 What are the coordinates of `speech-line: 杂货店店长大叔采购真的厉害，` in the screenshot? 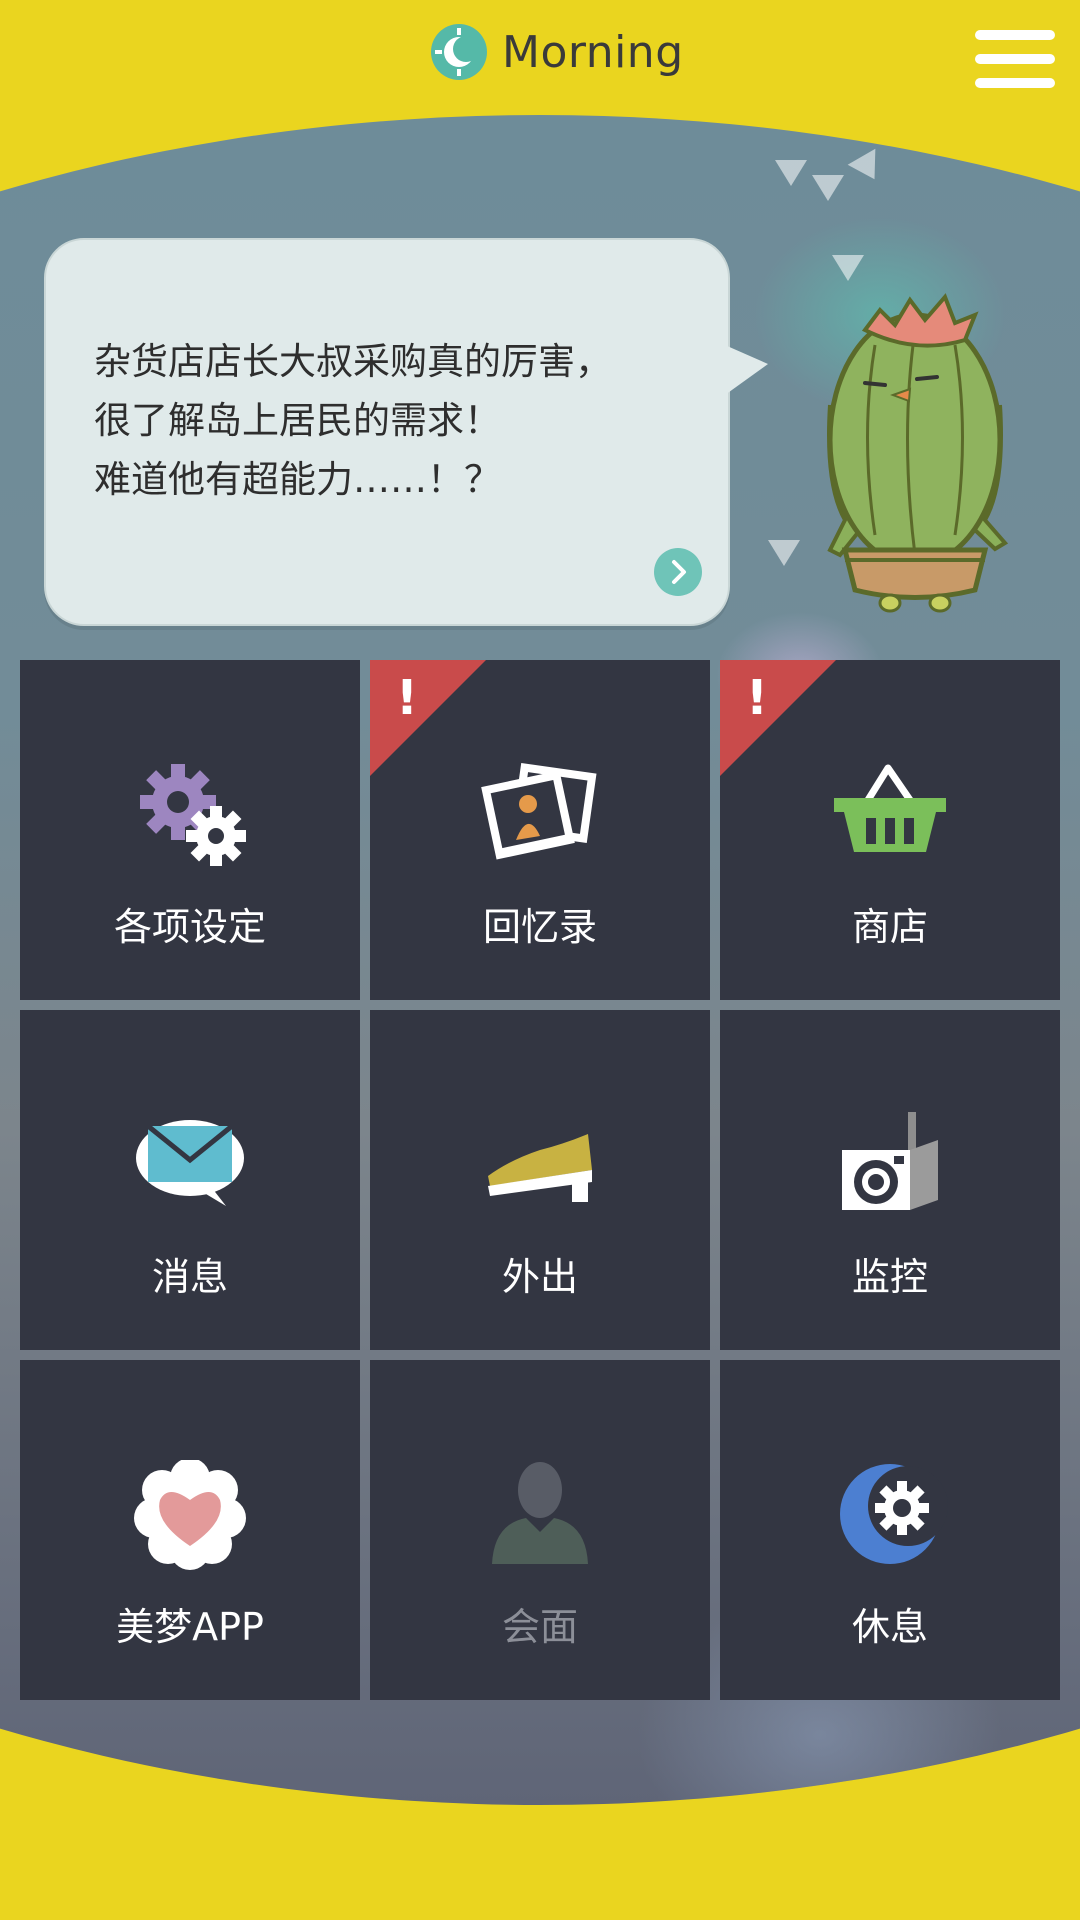 It's located at (353, 361).